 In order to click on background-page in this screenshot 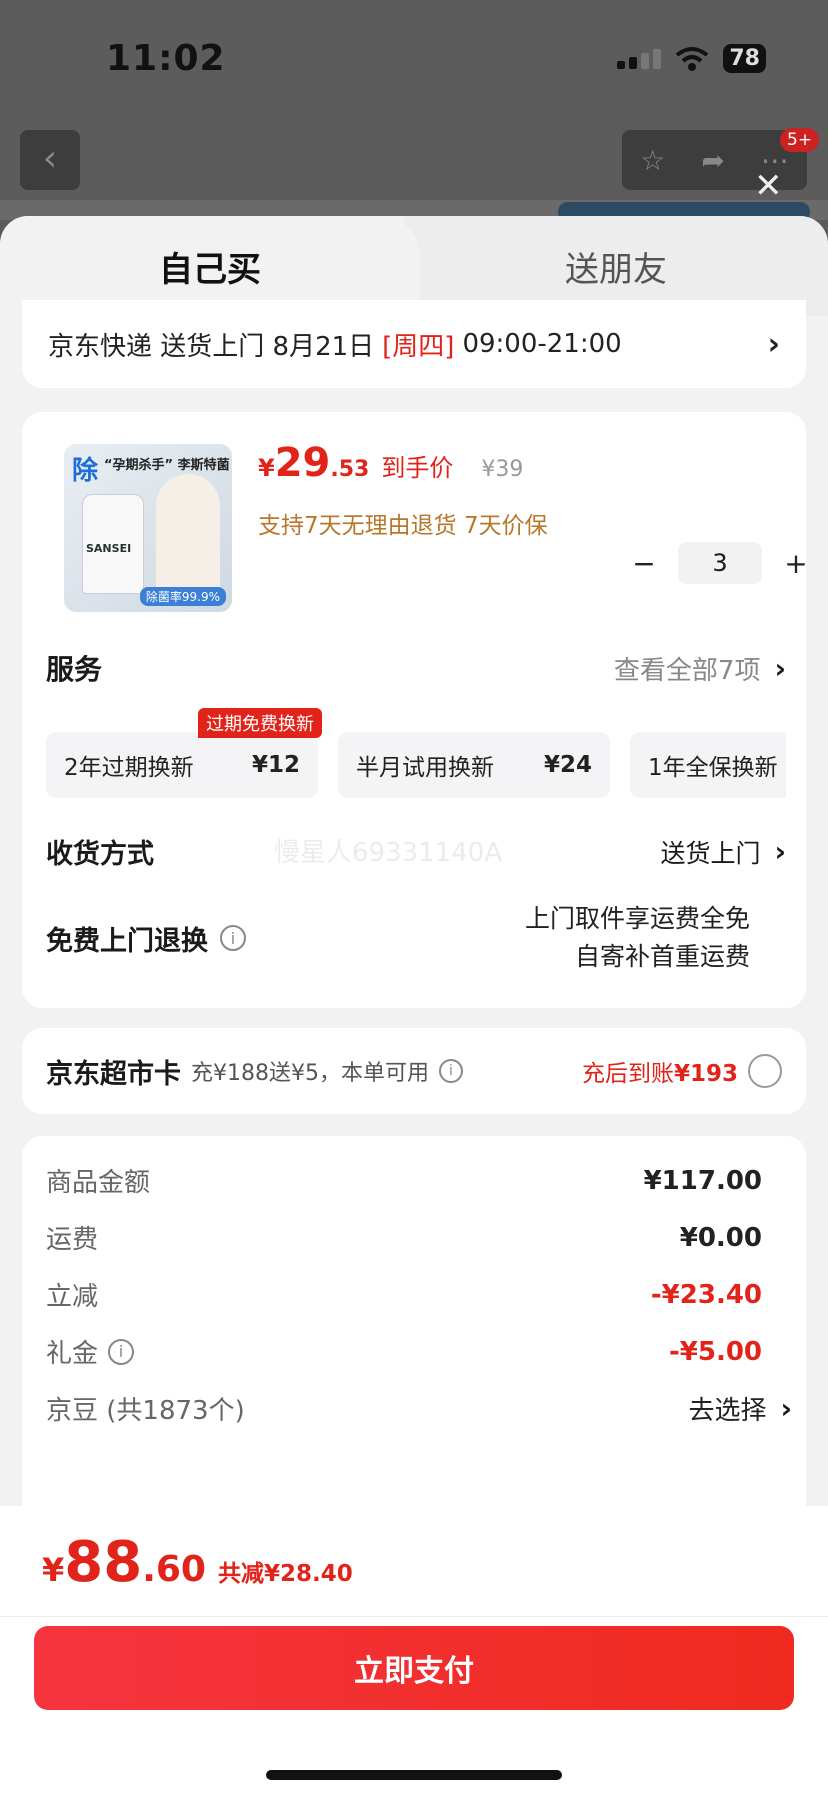, I will do `click(414, 115)`.